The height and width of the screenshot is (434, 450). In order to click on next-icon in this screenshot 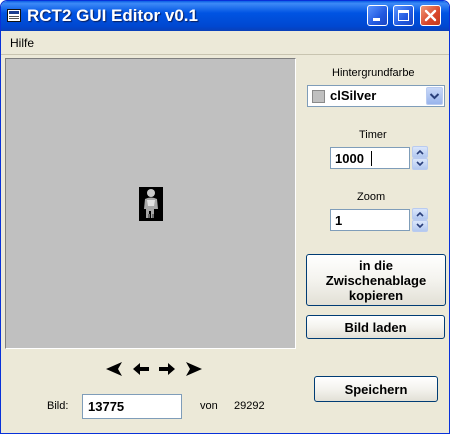, I will do `click(167, 369)`.